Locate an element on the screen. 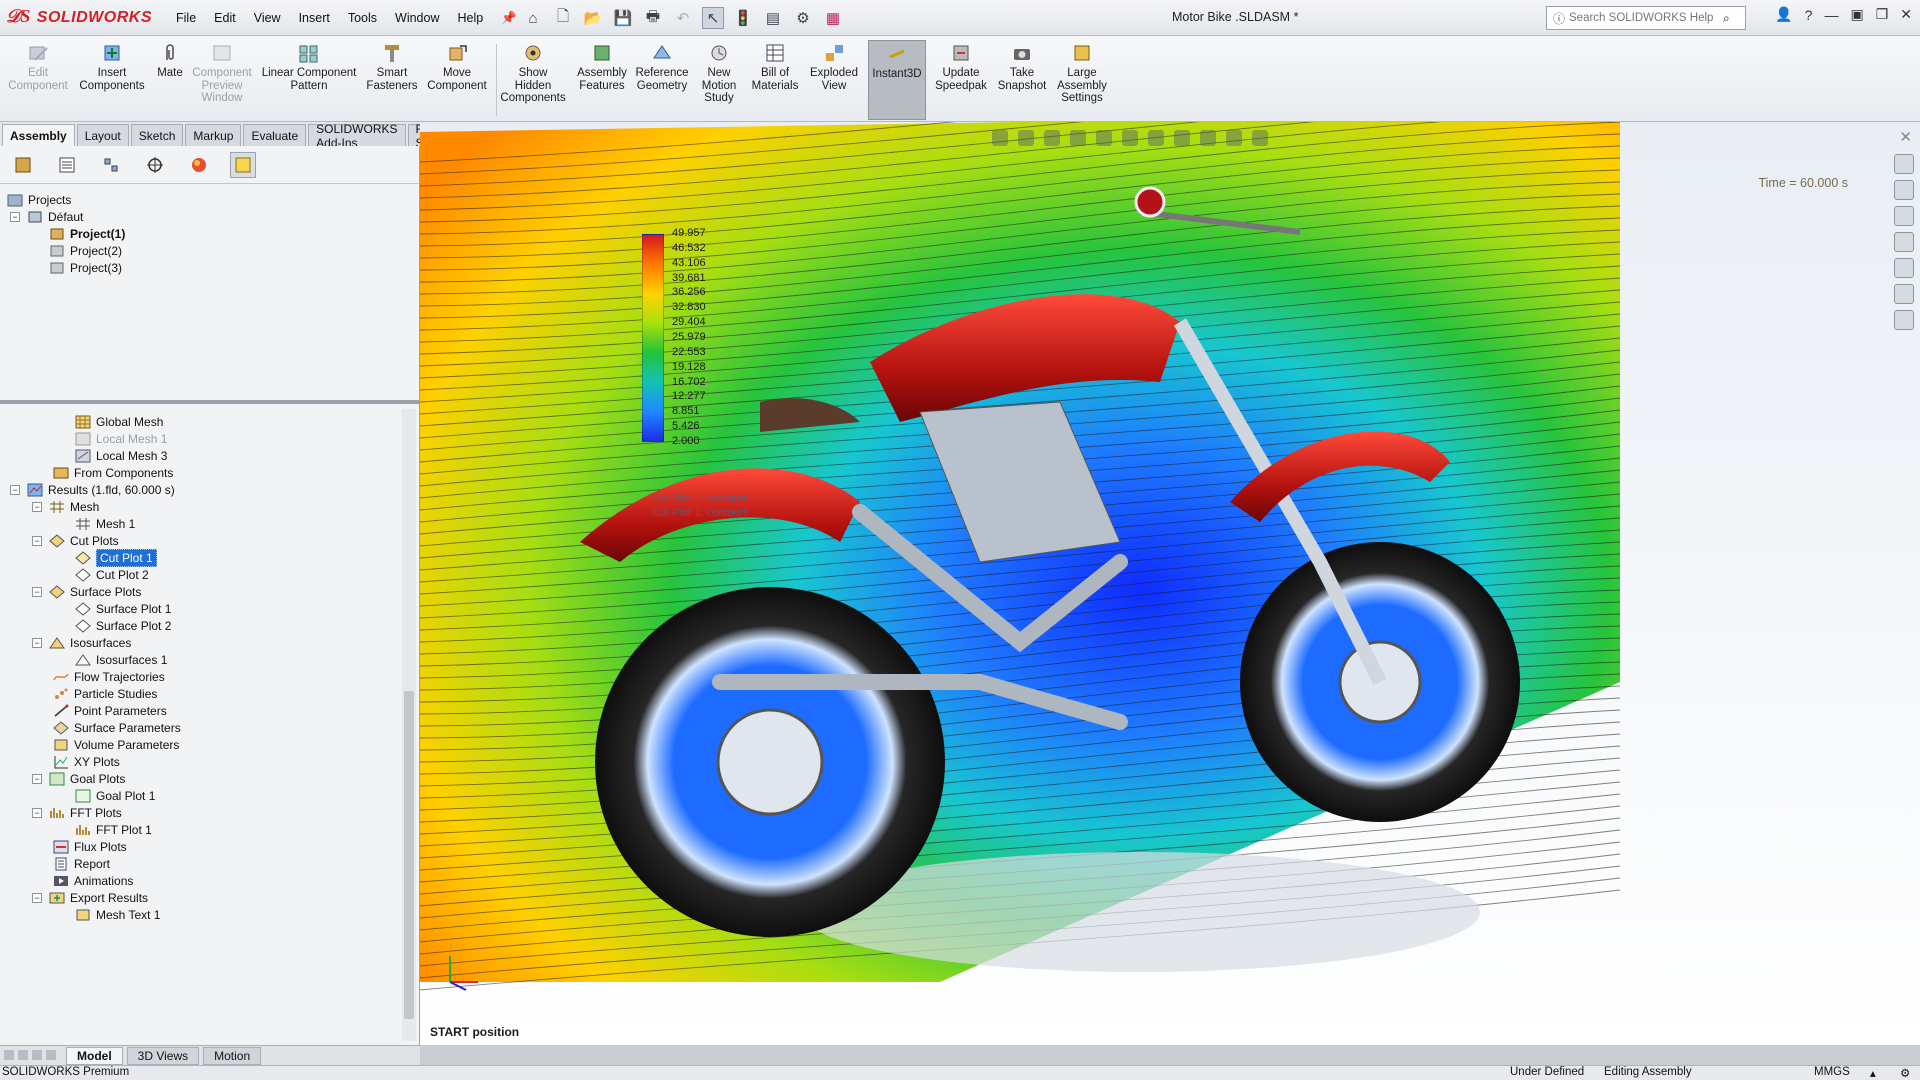 The height and width of the screenshot is (1080, 1920). menu-view: View is located at coordinates (267, 18).